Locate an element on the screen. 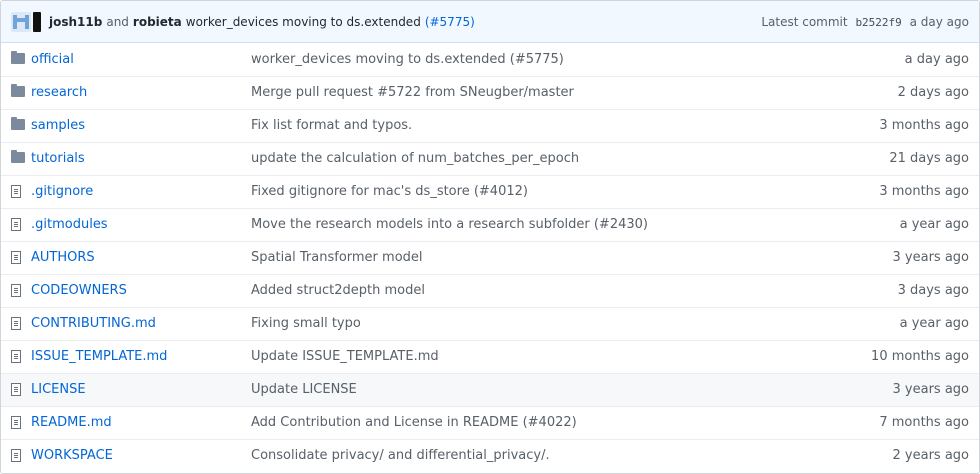 Image resolution: width=980 pixels, height=474 pixels. file-name-link: samples is located at coordinates (58, 125).